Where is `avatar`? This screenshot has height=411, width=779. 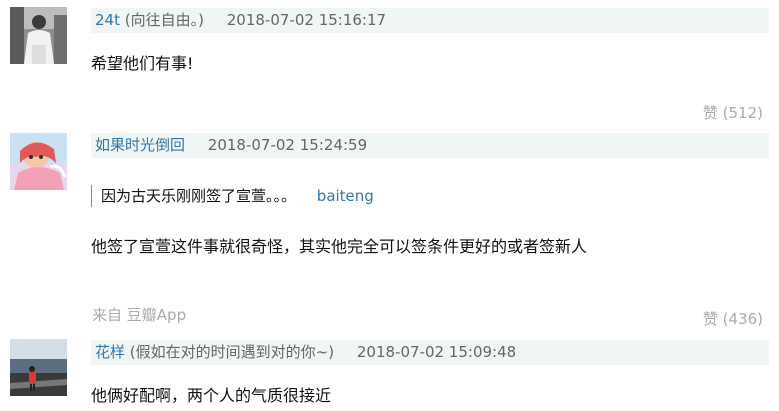 avatar is located at coordinates (38, 367).